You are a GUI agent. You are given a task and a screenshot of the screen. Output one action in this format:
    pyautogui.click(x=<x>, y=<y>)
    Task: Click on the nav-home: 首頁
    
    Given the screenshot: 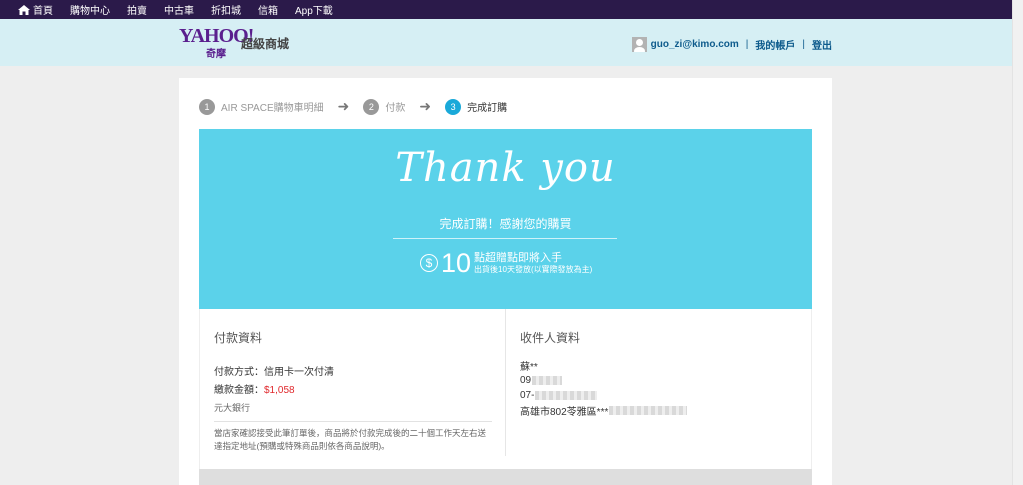 What is the action you would take?
    pyautogui.click(x=35, y=9)
    